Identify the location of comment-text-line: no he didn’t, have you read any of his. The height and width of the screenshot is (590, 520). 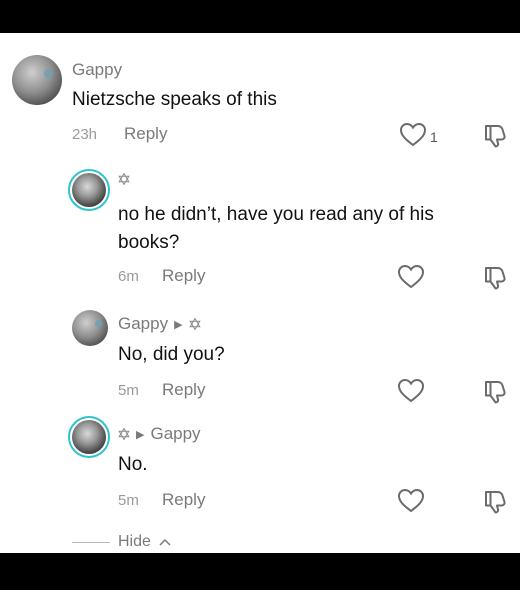
(276, 214).